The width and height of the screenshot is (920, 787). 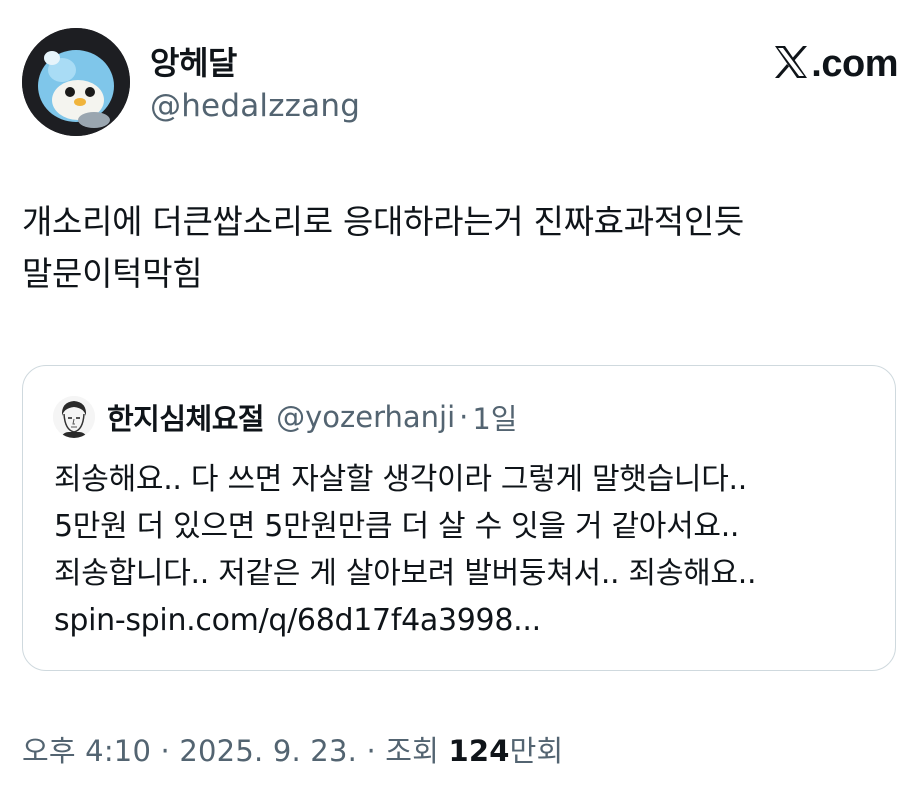 What do you see at coordinates (112, 273) in the screenshot?
I see `tweet-text-line: 말문이턱막힘` at bounding box center [112, 273].